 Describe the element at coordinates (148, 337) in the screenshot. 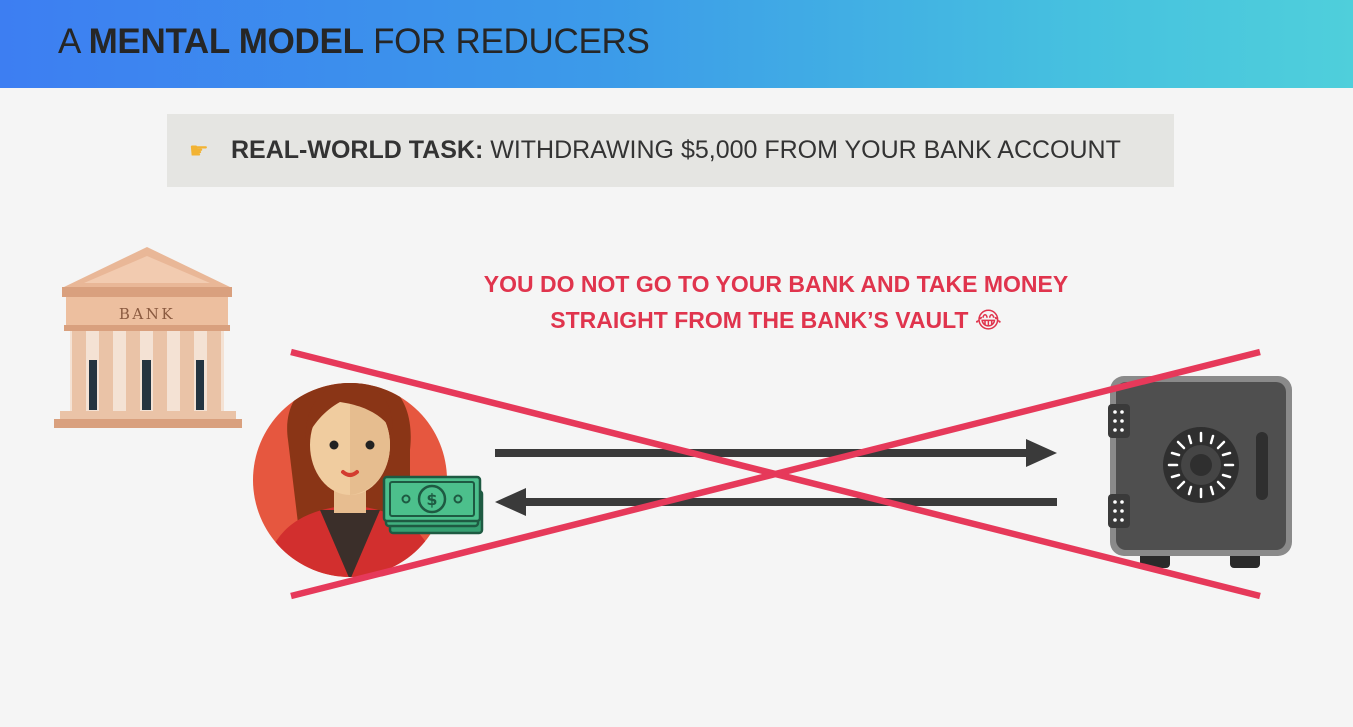

I see `bank-building-icon: BANK` at that location.